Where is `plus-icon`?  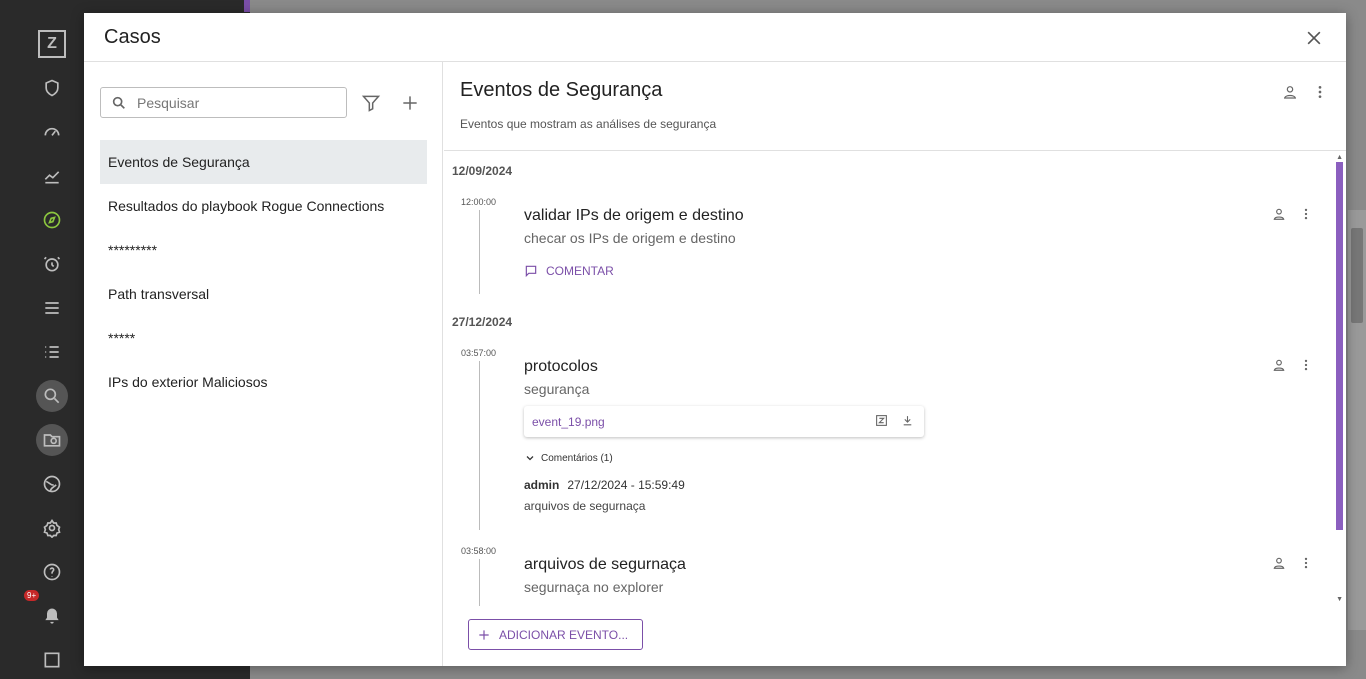 plus-icon is located at coordinates (484, 634).